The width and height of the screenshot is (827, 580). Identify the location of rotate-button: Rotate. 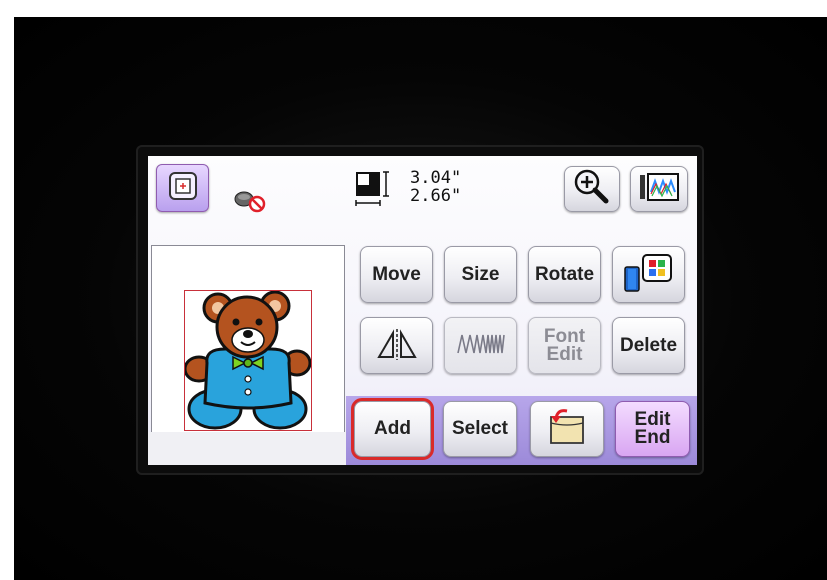
(564, 274).